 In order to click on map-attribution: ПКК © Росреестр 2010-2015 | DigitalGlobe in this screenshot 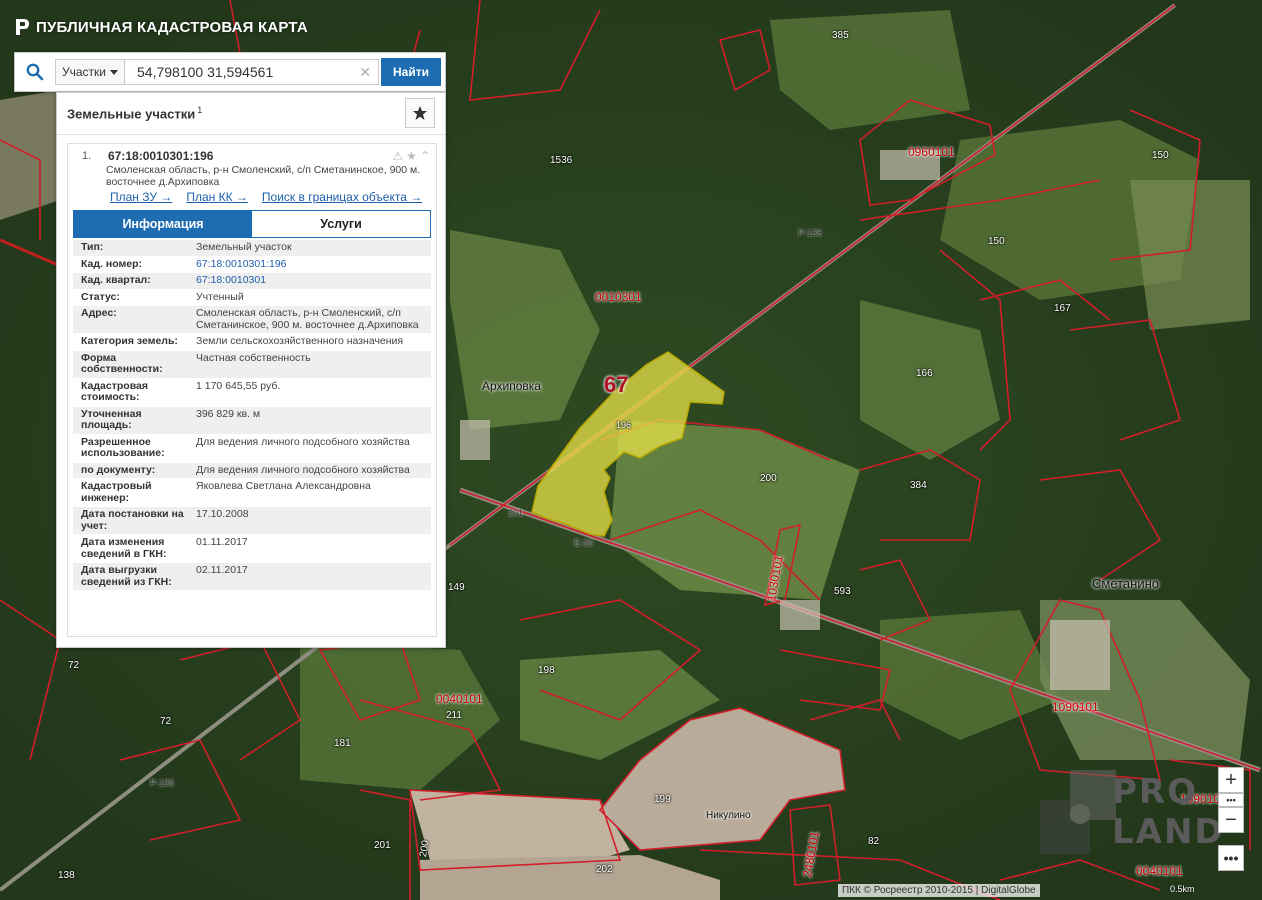, I will do `click(939, 890)`.